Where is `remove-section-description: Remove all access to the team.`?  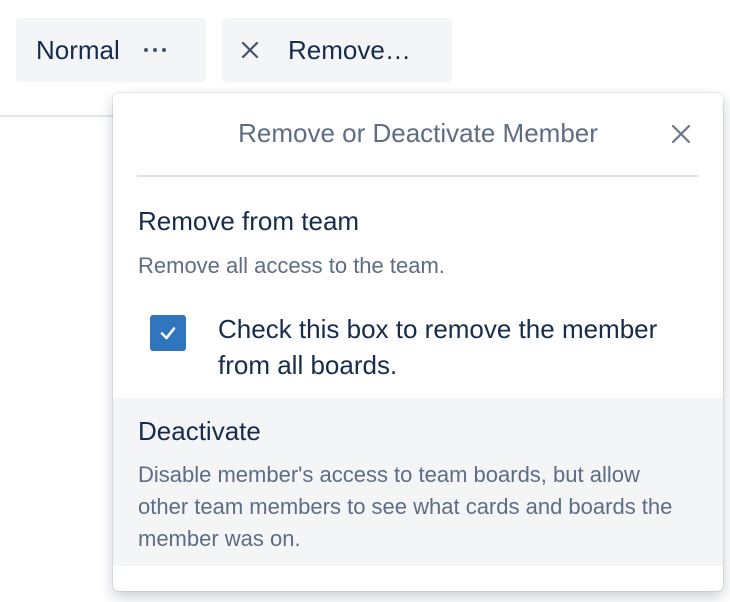
remove-section-description: Remove all access to the team. is located at coordinates (291, 265).